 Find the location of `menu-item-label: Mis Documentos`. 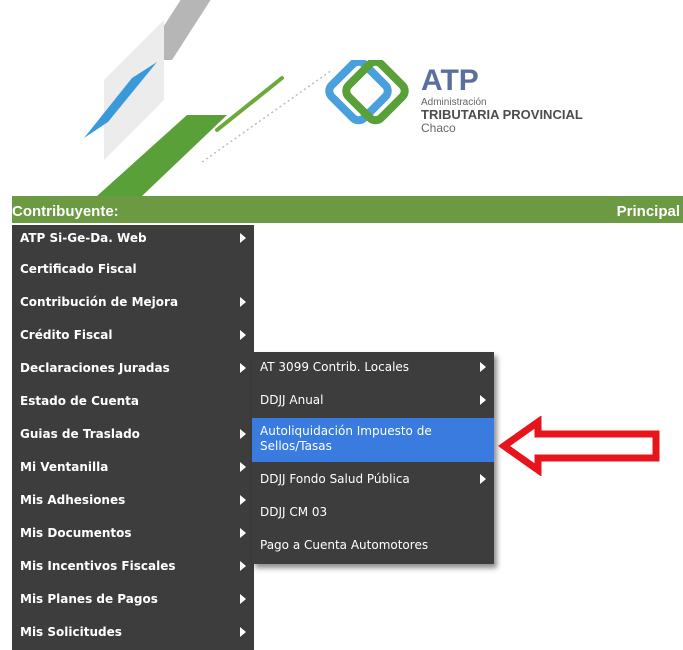

menu-item-label: Mis Documentos is located at coordinates (76, 533).